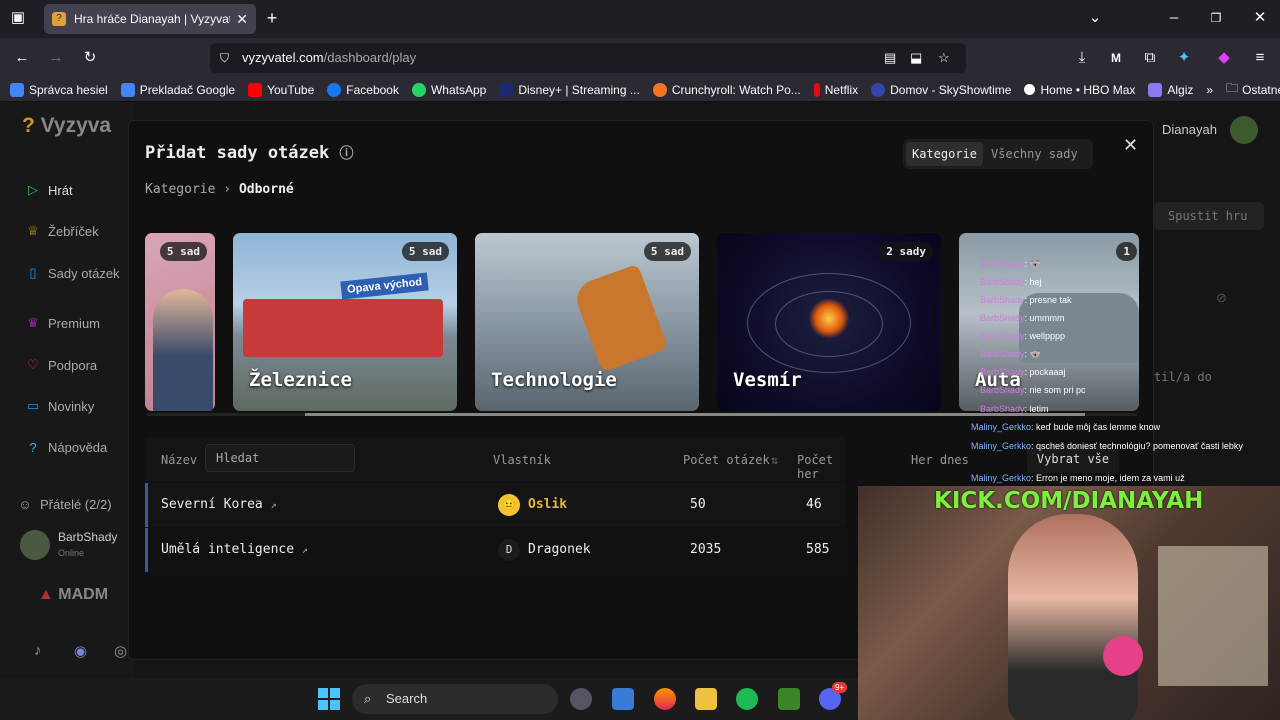 The width and height of the screenshot is (1280, 720). I want to click on bookmark-star-icon: ☆, so click(944, 58).